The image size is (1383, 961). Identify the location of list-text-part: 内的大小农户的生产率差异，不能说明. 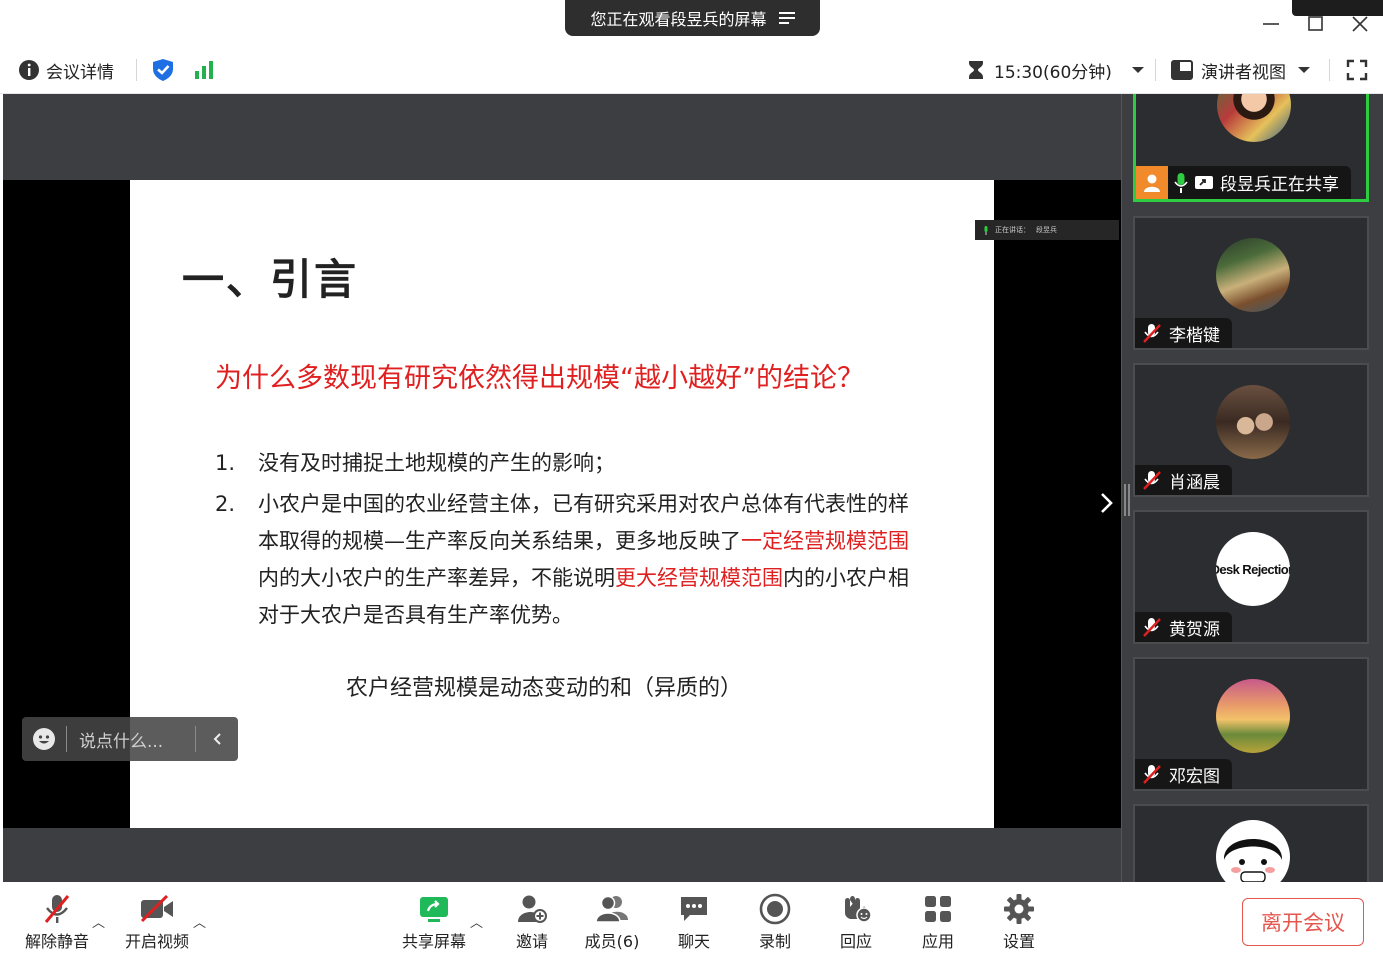
(436, 578).